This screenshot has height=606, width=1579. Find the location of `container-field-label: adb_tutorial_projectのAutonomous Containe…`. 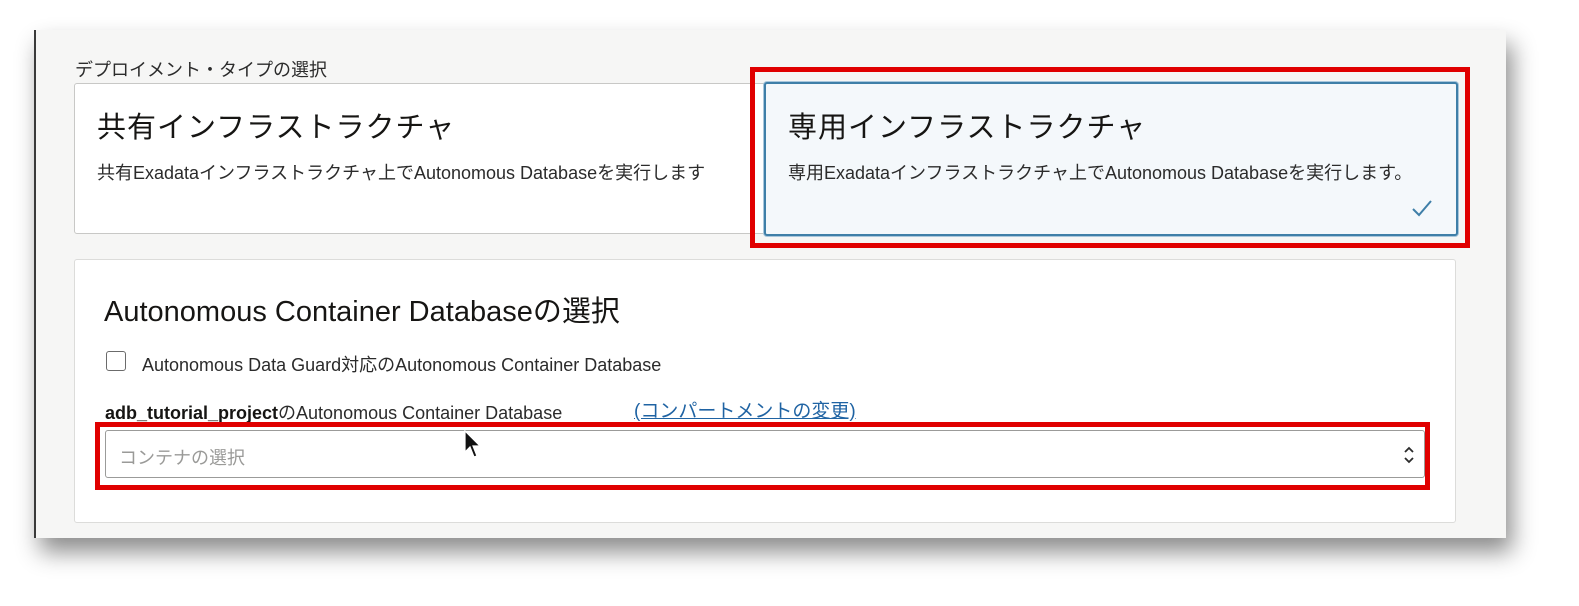

container-field-label: adb_tutorial_projectのAutonomous Containe… is located at coordinates (333, 412).